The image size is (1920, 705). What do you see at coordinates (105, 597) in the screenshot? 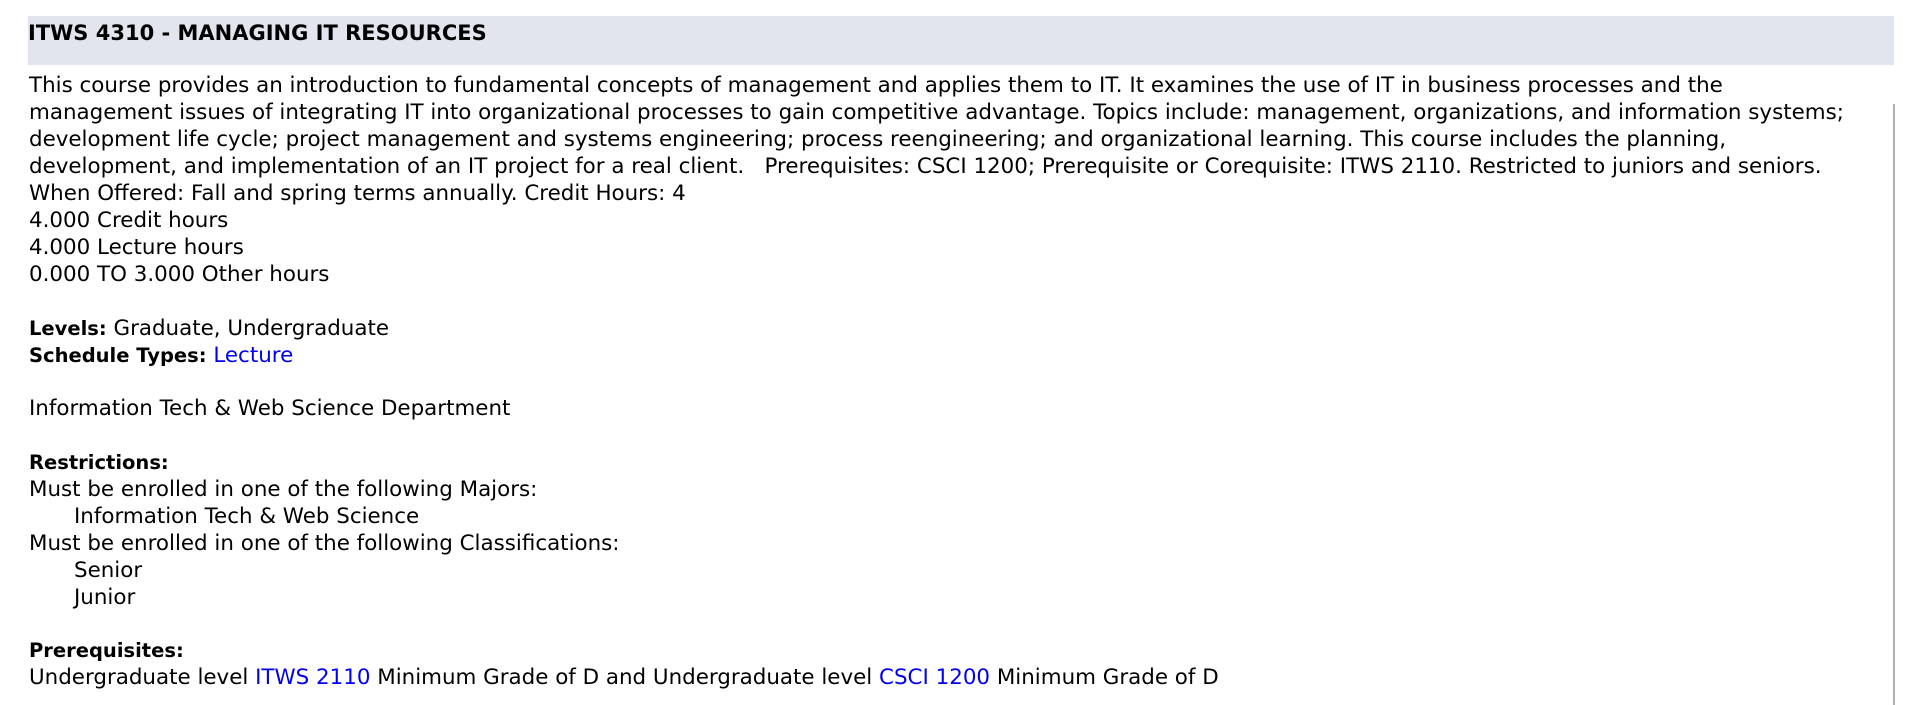
I see `classification-item: Junior` at bounding box center [105, 597].